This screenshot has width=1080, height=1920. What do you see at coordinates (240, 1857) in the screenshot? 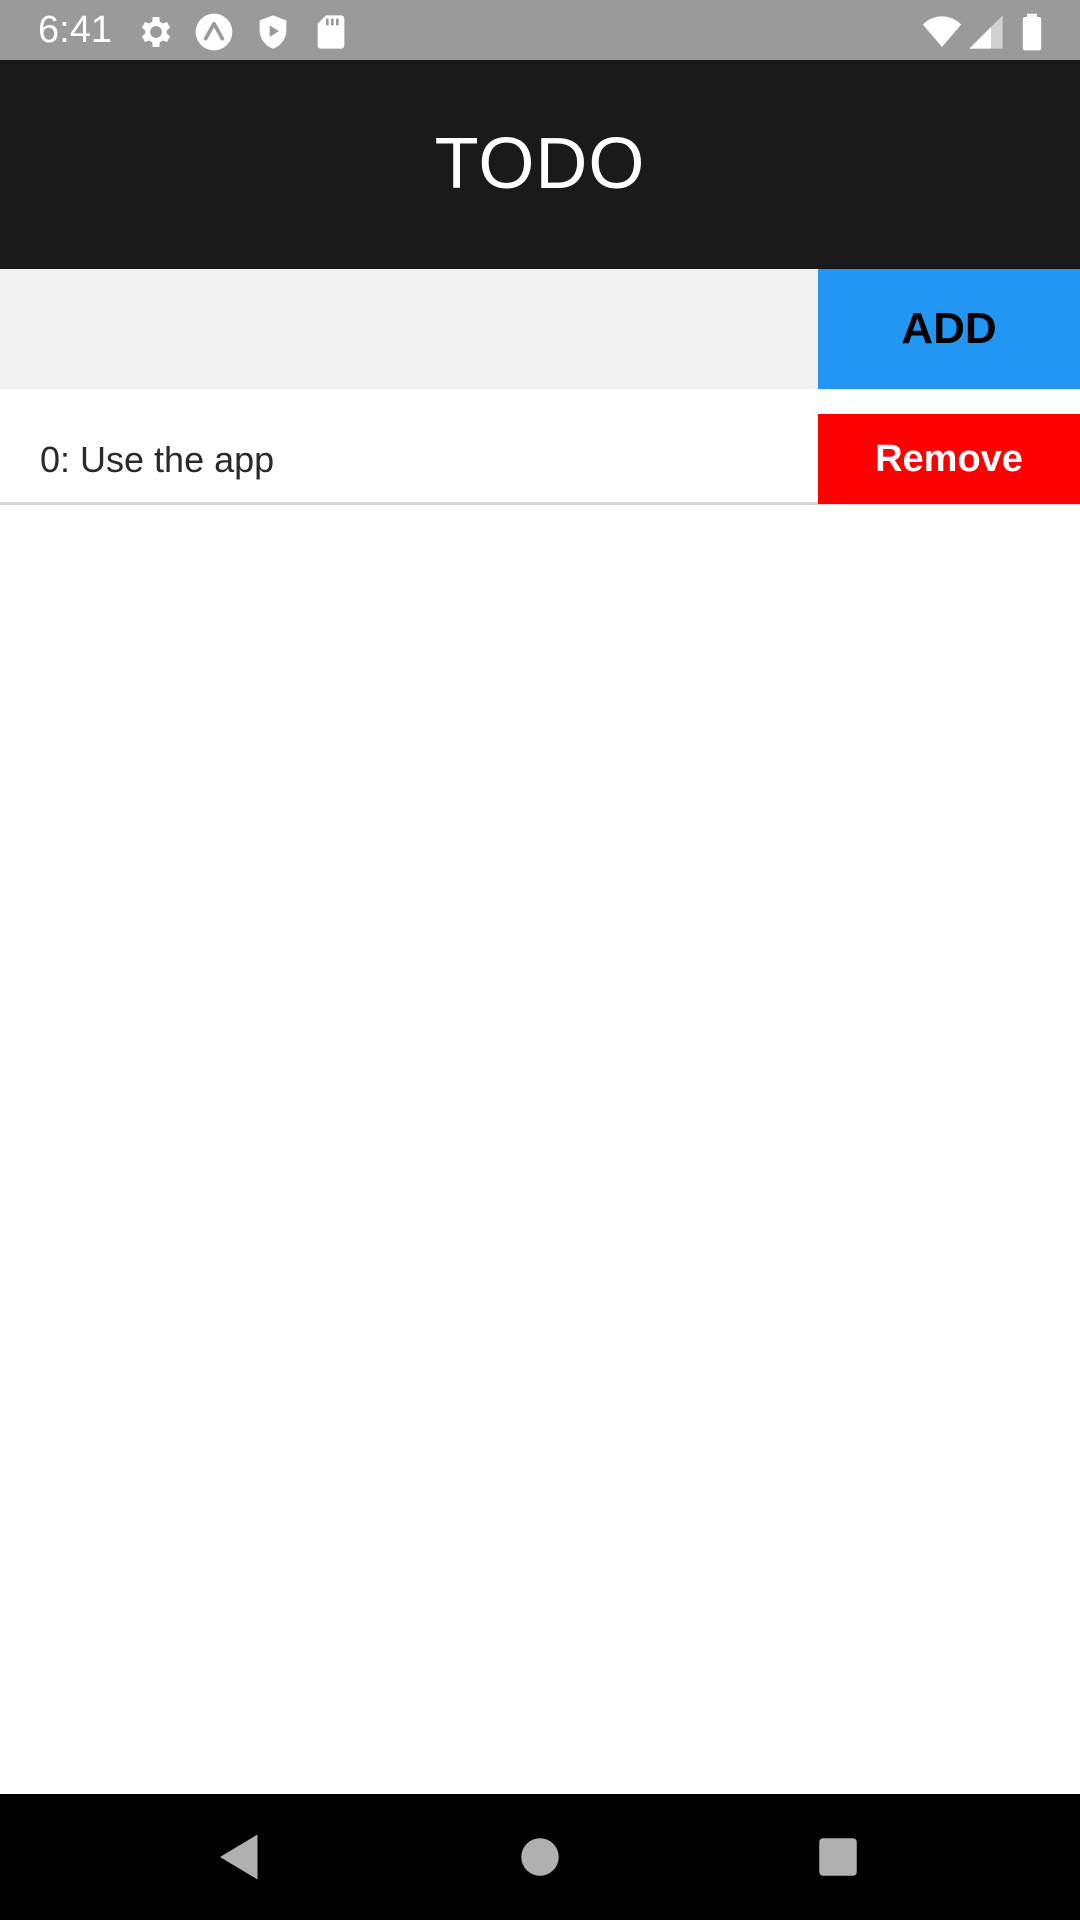
I see `back-icon` at bounding box center [240, 1857].